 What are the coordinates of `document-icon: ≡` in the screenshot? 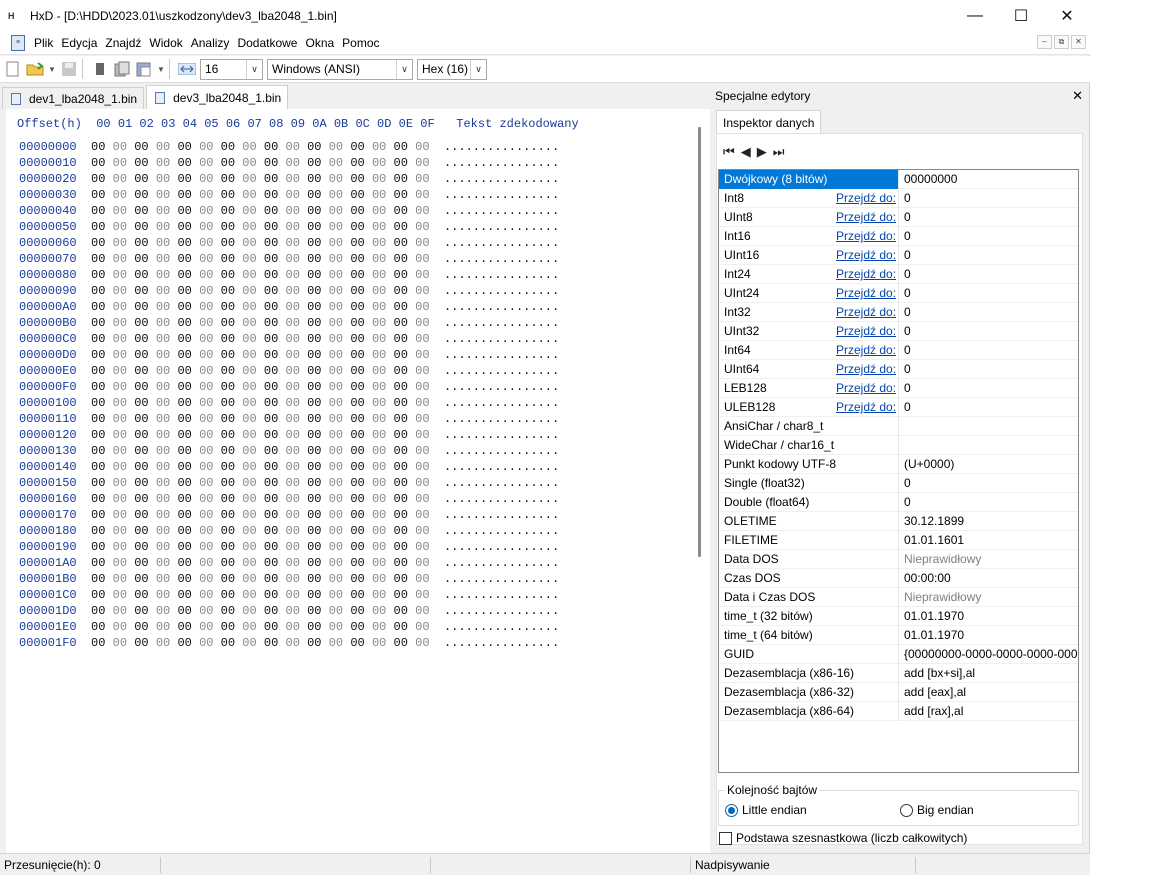 It's located at (18, 42).